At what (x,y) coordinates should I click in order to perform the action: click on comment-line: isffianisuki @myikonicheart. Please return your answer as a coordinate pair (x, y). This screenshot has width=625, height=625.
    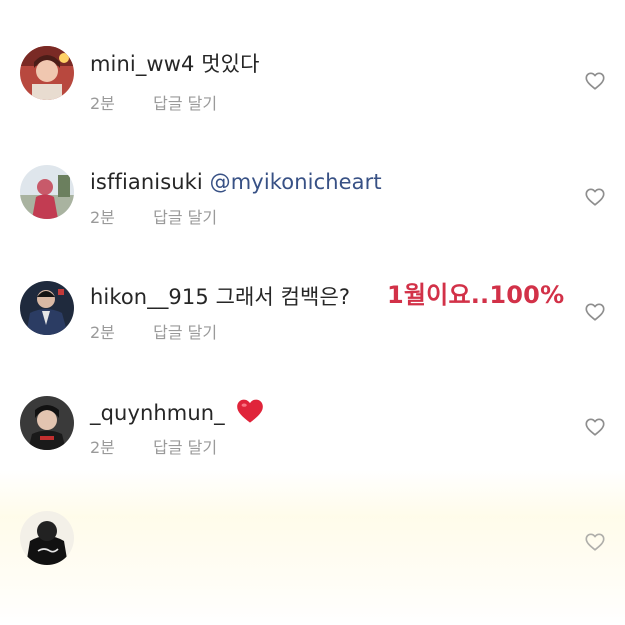
    Looking at the image, I should click on (236, 182).